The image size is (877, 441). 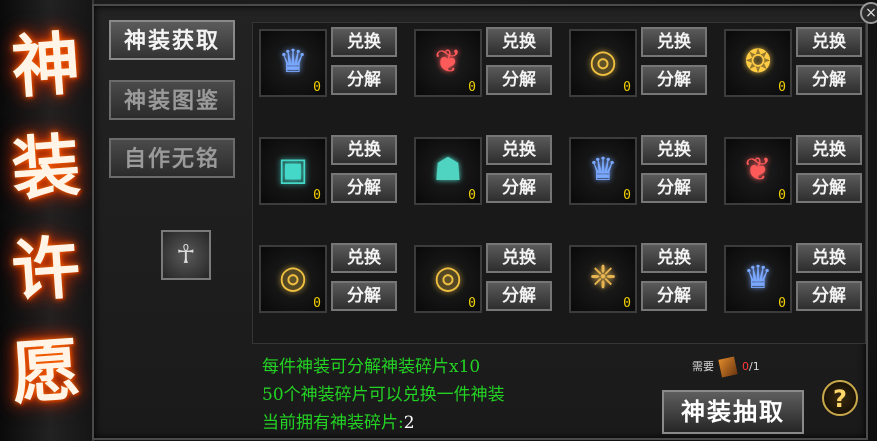 I want to click on side-title-char: 神, so click(x=46, y=66).